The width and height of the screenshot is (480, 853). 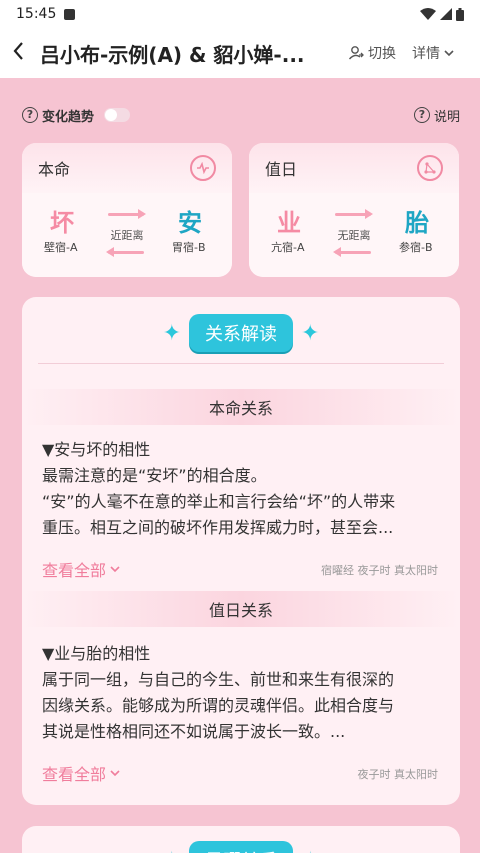 I want to click on switch-user-icon, so click(x=356, y=53).